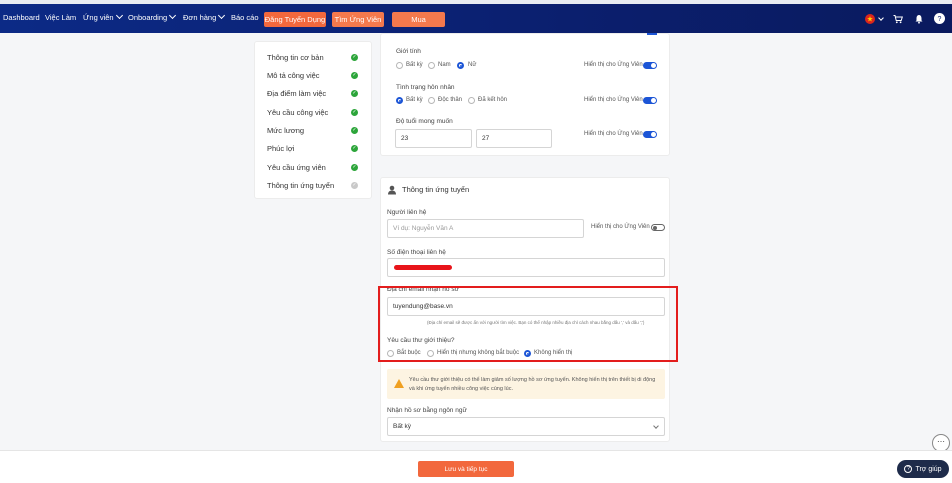 Image resolution: width=952 pixels, height=483 pixels. What do you see at coordinates (416, 252) in the screenshot?
I see `phone-label: Số điện thoại liên hệ` at bounding box center [416, 252].